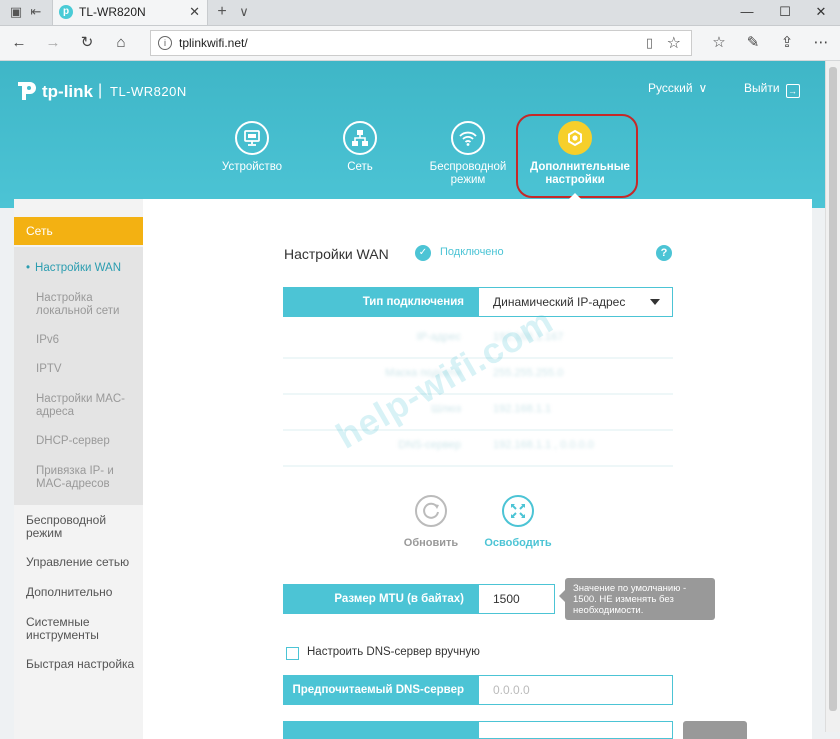 The height and width of the screenshot is (739, 840). Describe the element at coordinates (74, 268) in the screenshot. I see `sidebar-item-wan: Настройки WAN` at that location.